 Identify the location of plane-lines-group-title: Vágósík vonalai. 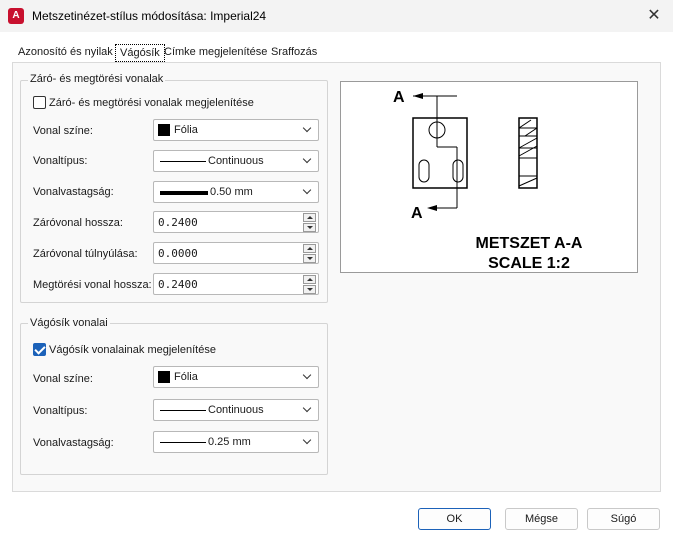
(69, 323).